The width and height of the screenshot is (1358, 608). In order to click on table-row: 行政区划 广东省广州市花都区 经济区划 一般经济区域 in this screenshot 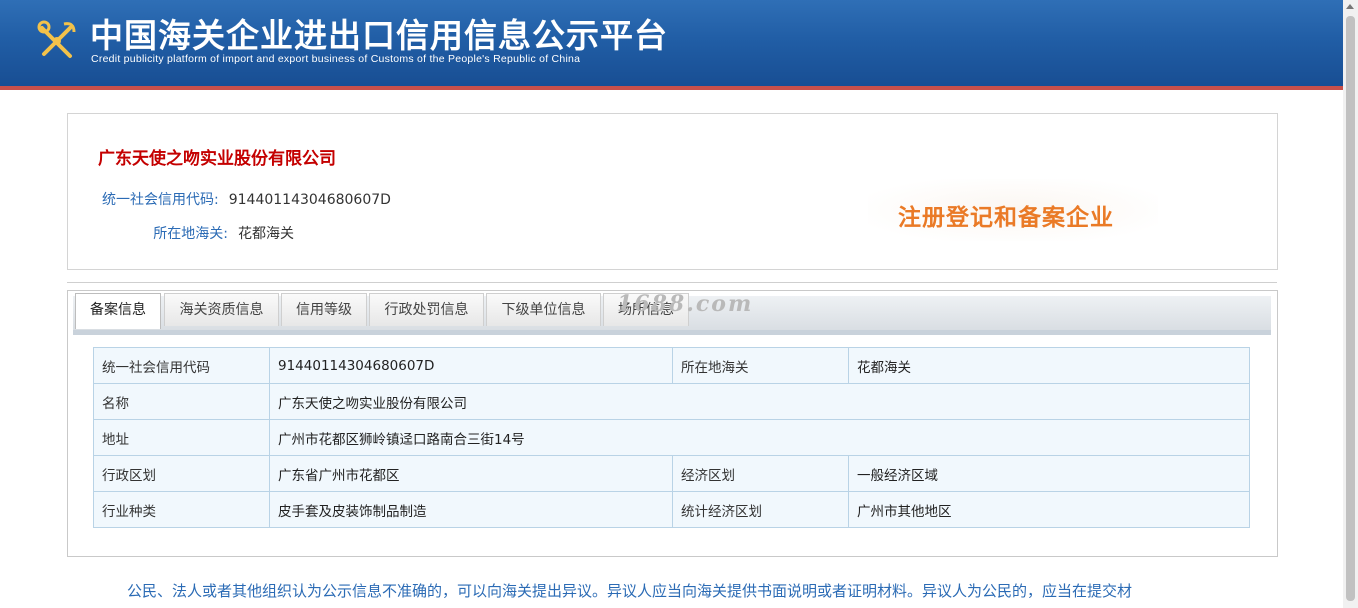, I will do `click(671, 473)`.